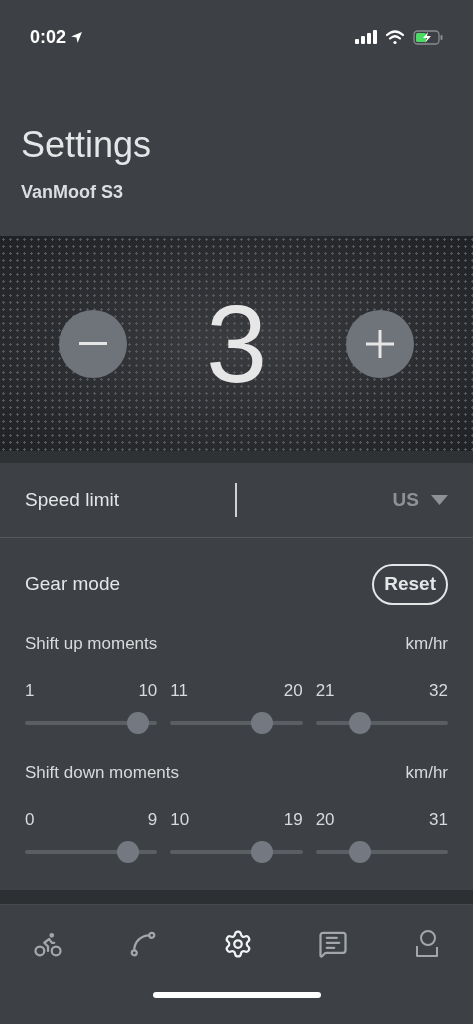 Image resolution: width=473 pixels, height=1024 pixels. Describe the element at coordinates (72, 192) in the screenshot. I see `bike-model-name: VanMoof S3` at that location.